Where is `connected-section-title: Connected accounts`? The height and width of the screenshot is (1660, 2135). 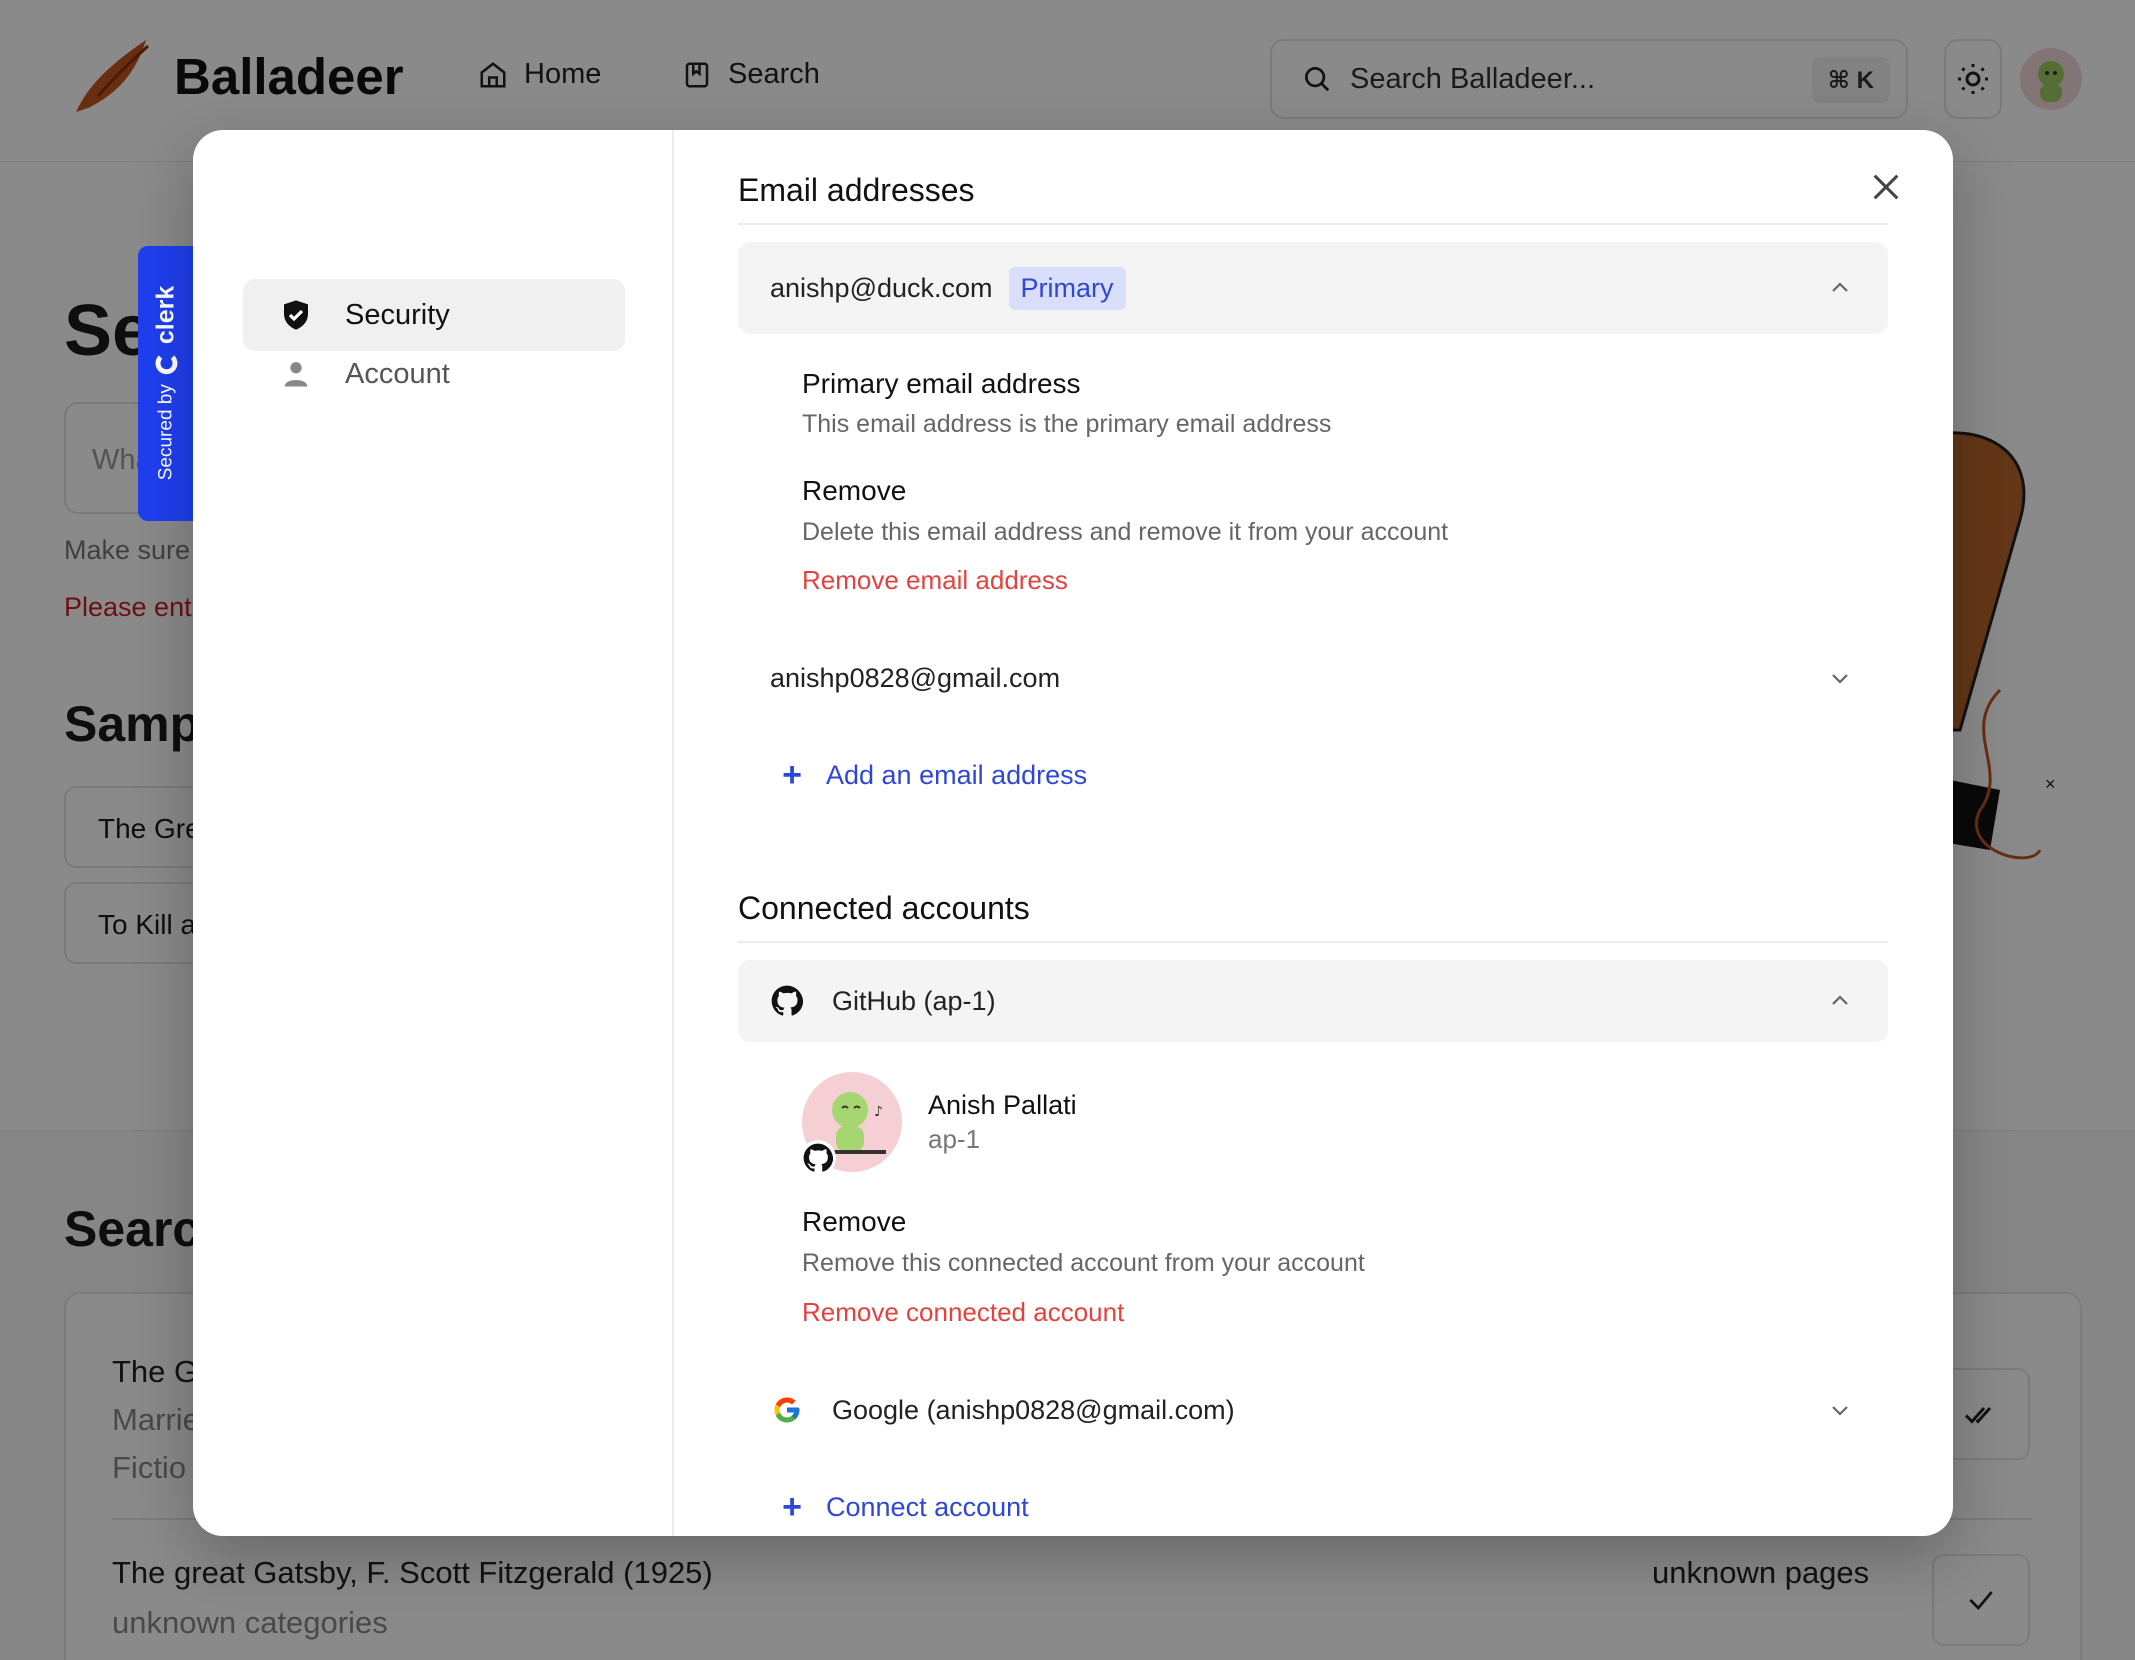
connected-section-title: Connected accounts is located at coordinates (884, 908).